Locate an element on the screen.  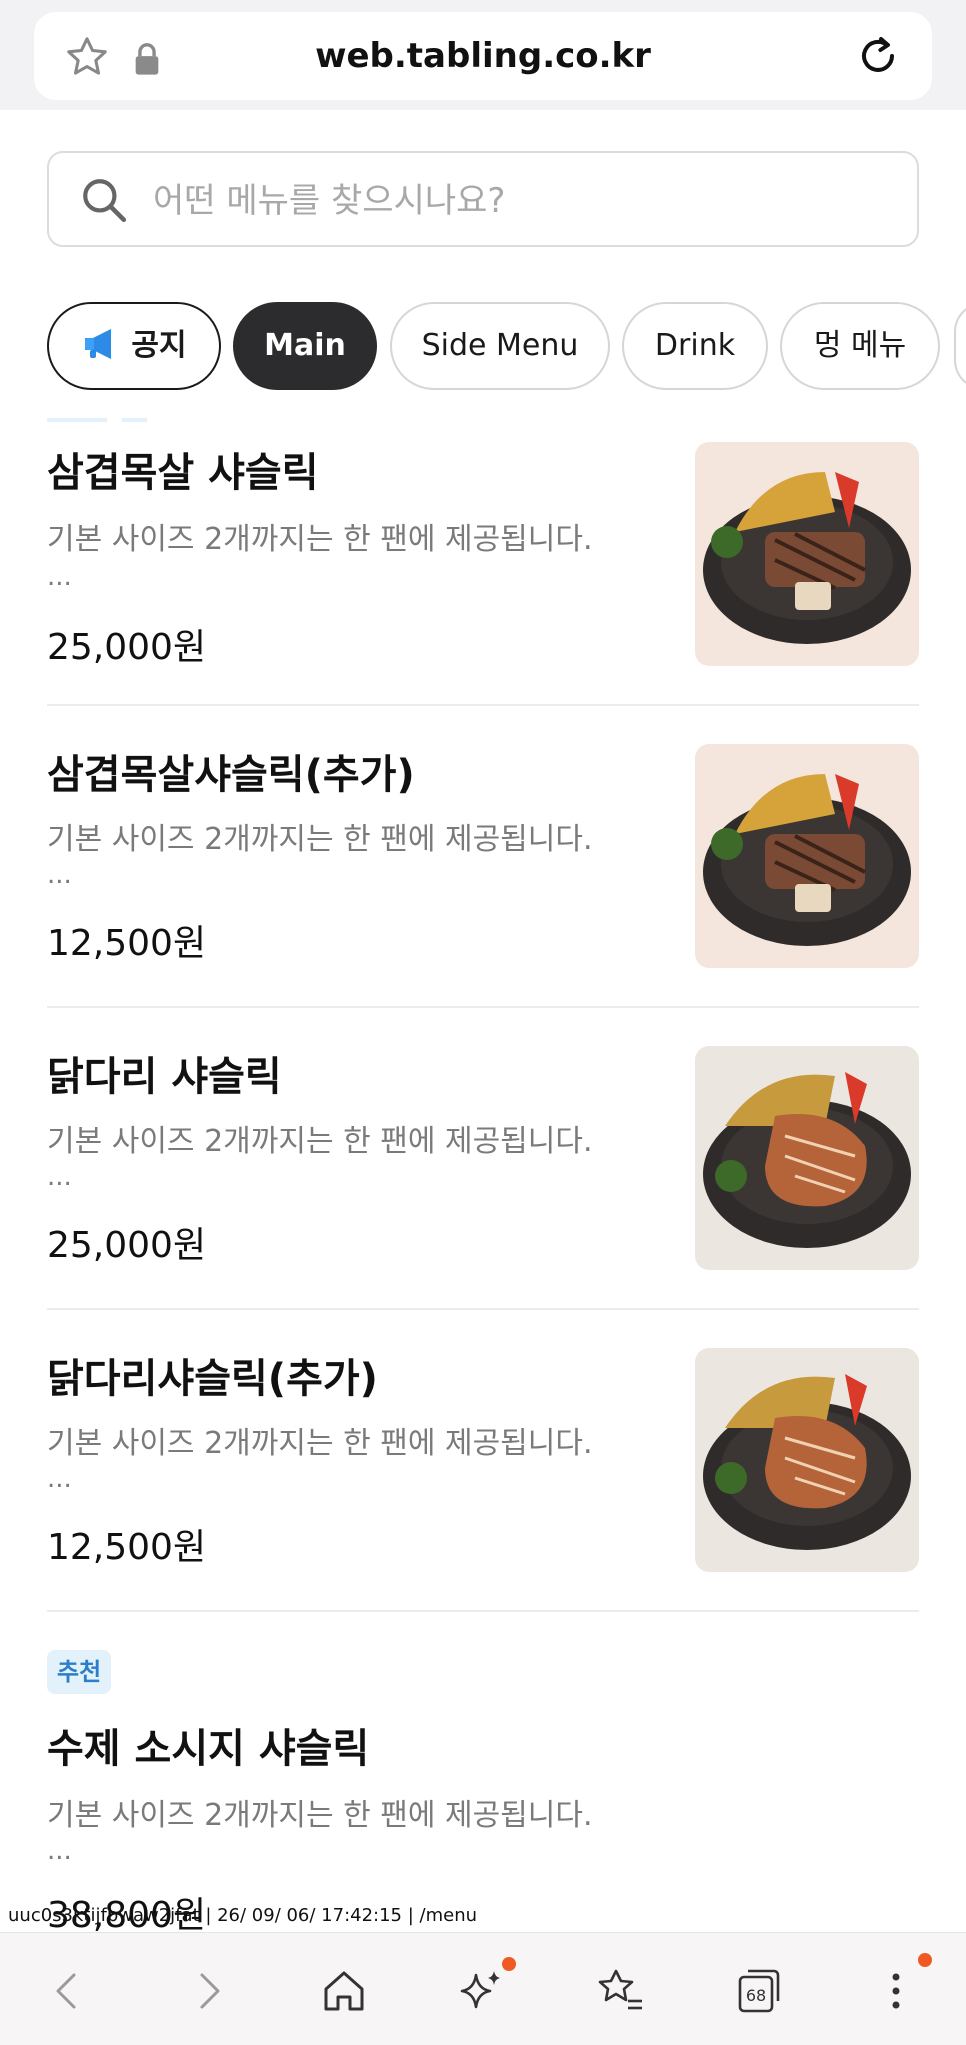
tab-count: 68 is located at coordinates (756, 1995).